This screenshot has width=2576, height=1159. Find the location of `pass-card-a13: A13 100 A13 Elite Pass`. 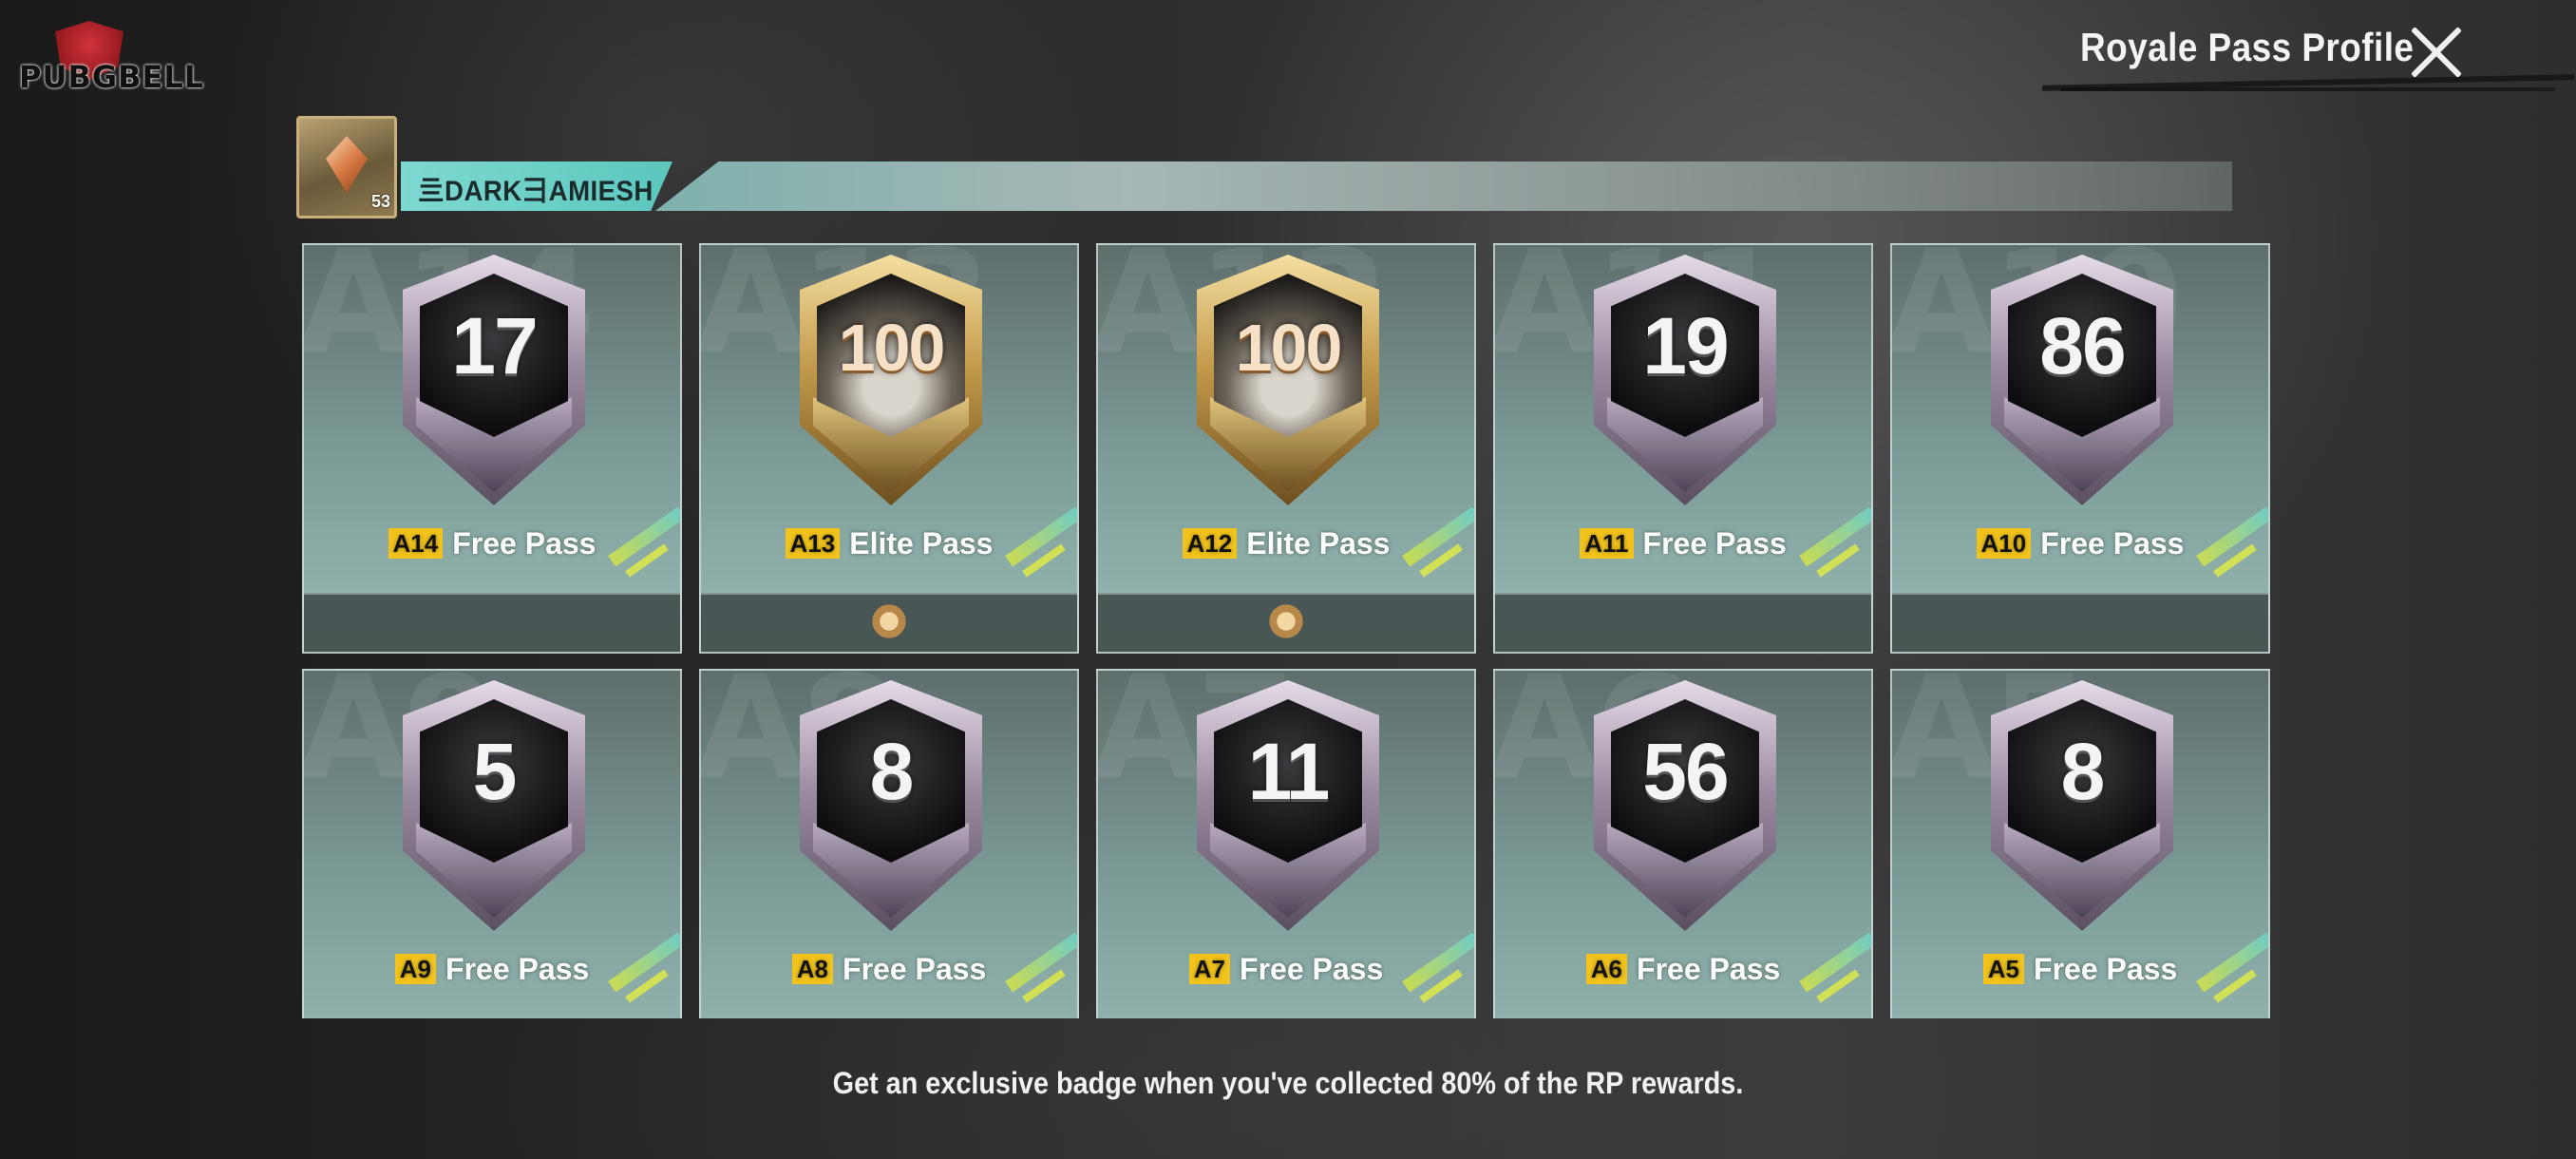

pass-card-a13: A13 100 A13 Elite Pass is located at coordinates (889, 448).